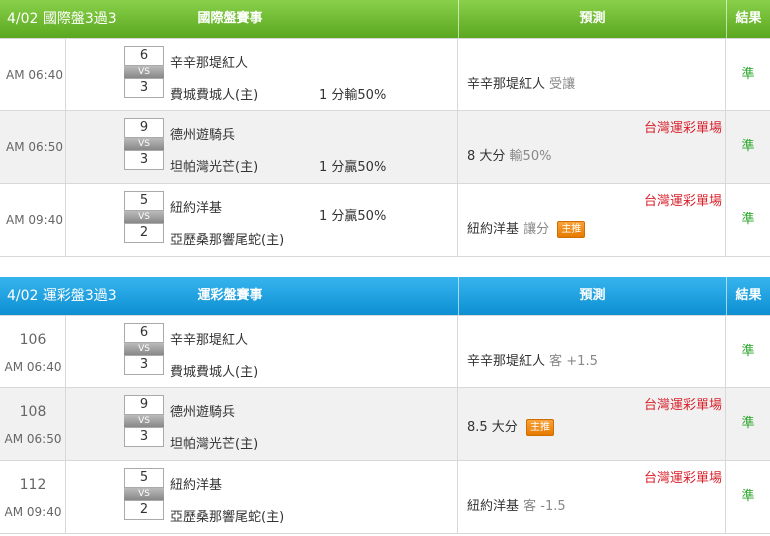 The width and height of the screenshot is (770, 536). I want to click on prediction-cell: 台灣運彩單場 8.5 大分 主推, so click(592, 424).